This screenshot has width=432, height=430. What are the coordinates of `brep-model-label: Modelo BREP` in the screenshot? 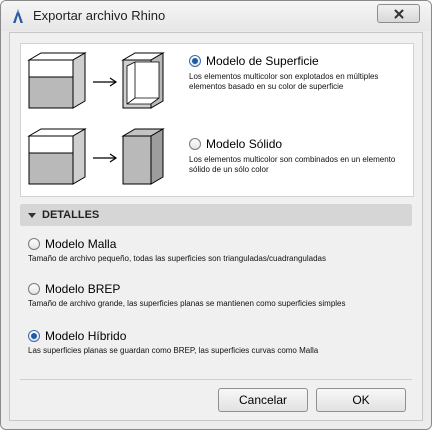 It's located at (83, 289).